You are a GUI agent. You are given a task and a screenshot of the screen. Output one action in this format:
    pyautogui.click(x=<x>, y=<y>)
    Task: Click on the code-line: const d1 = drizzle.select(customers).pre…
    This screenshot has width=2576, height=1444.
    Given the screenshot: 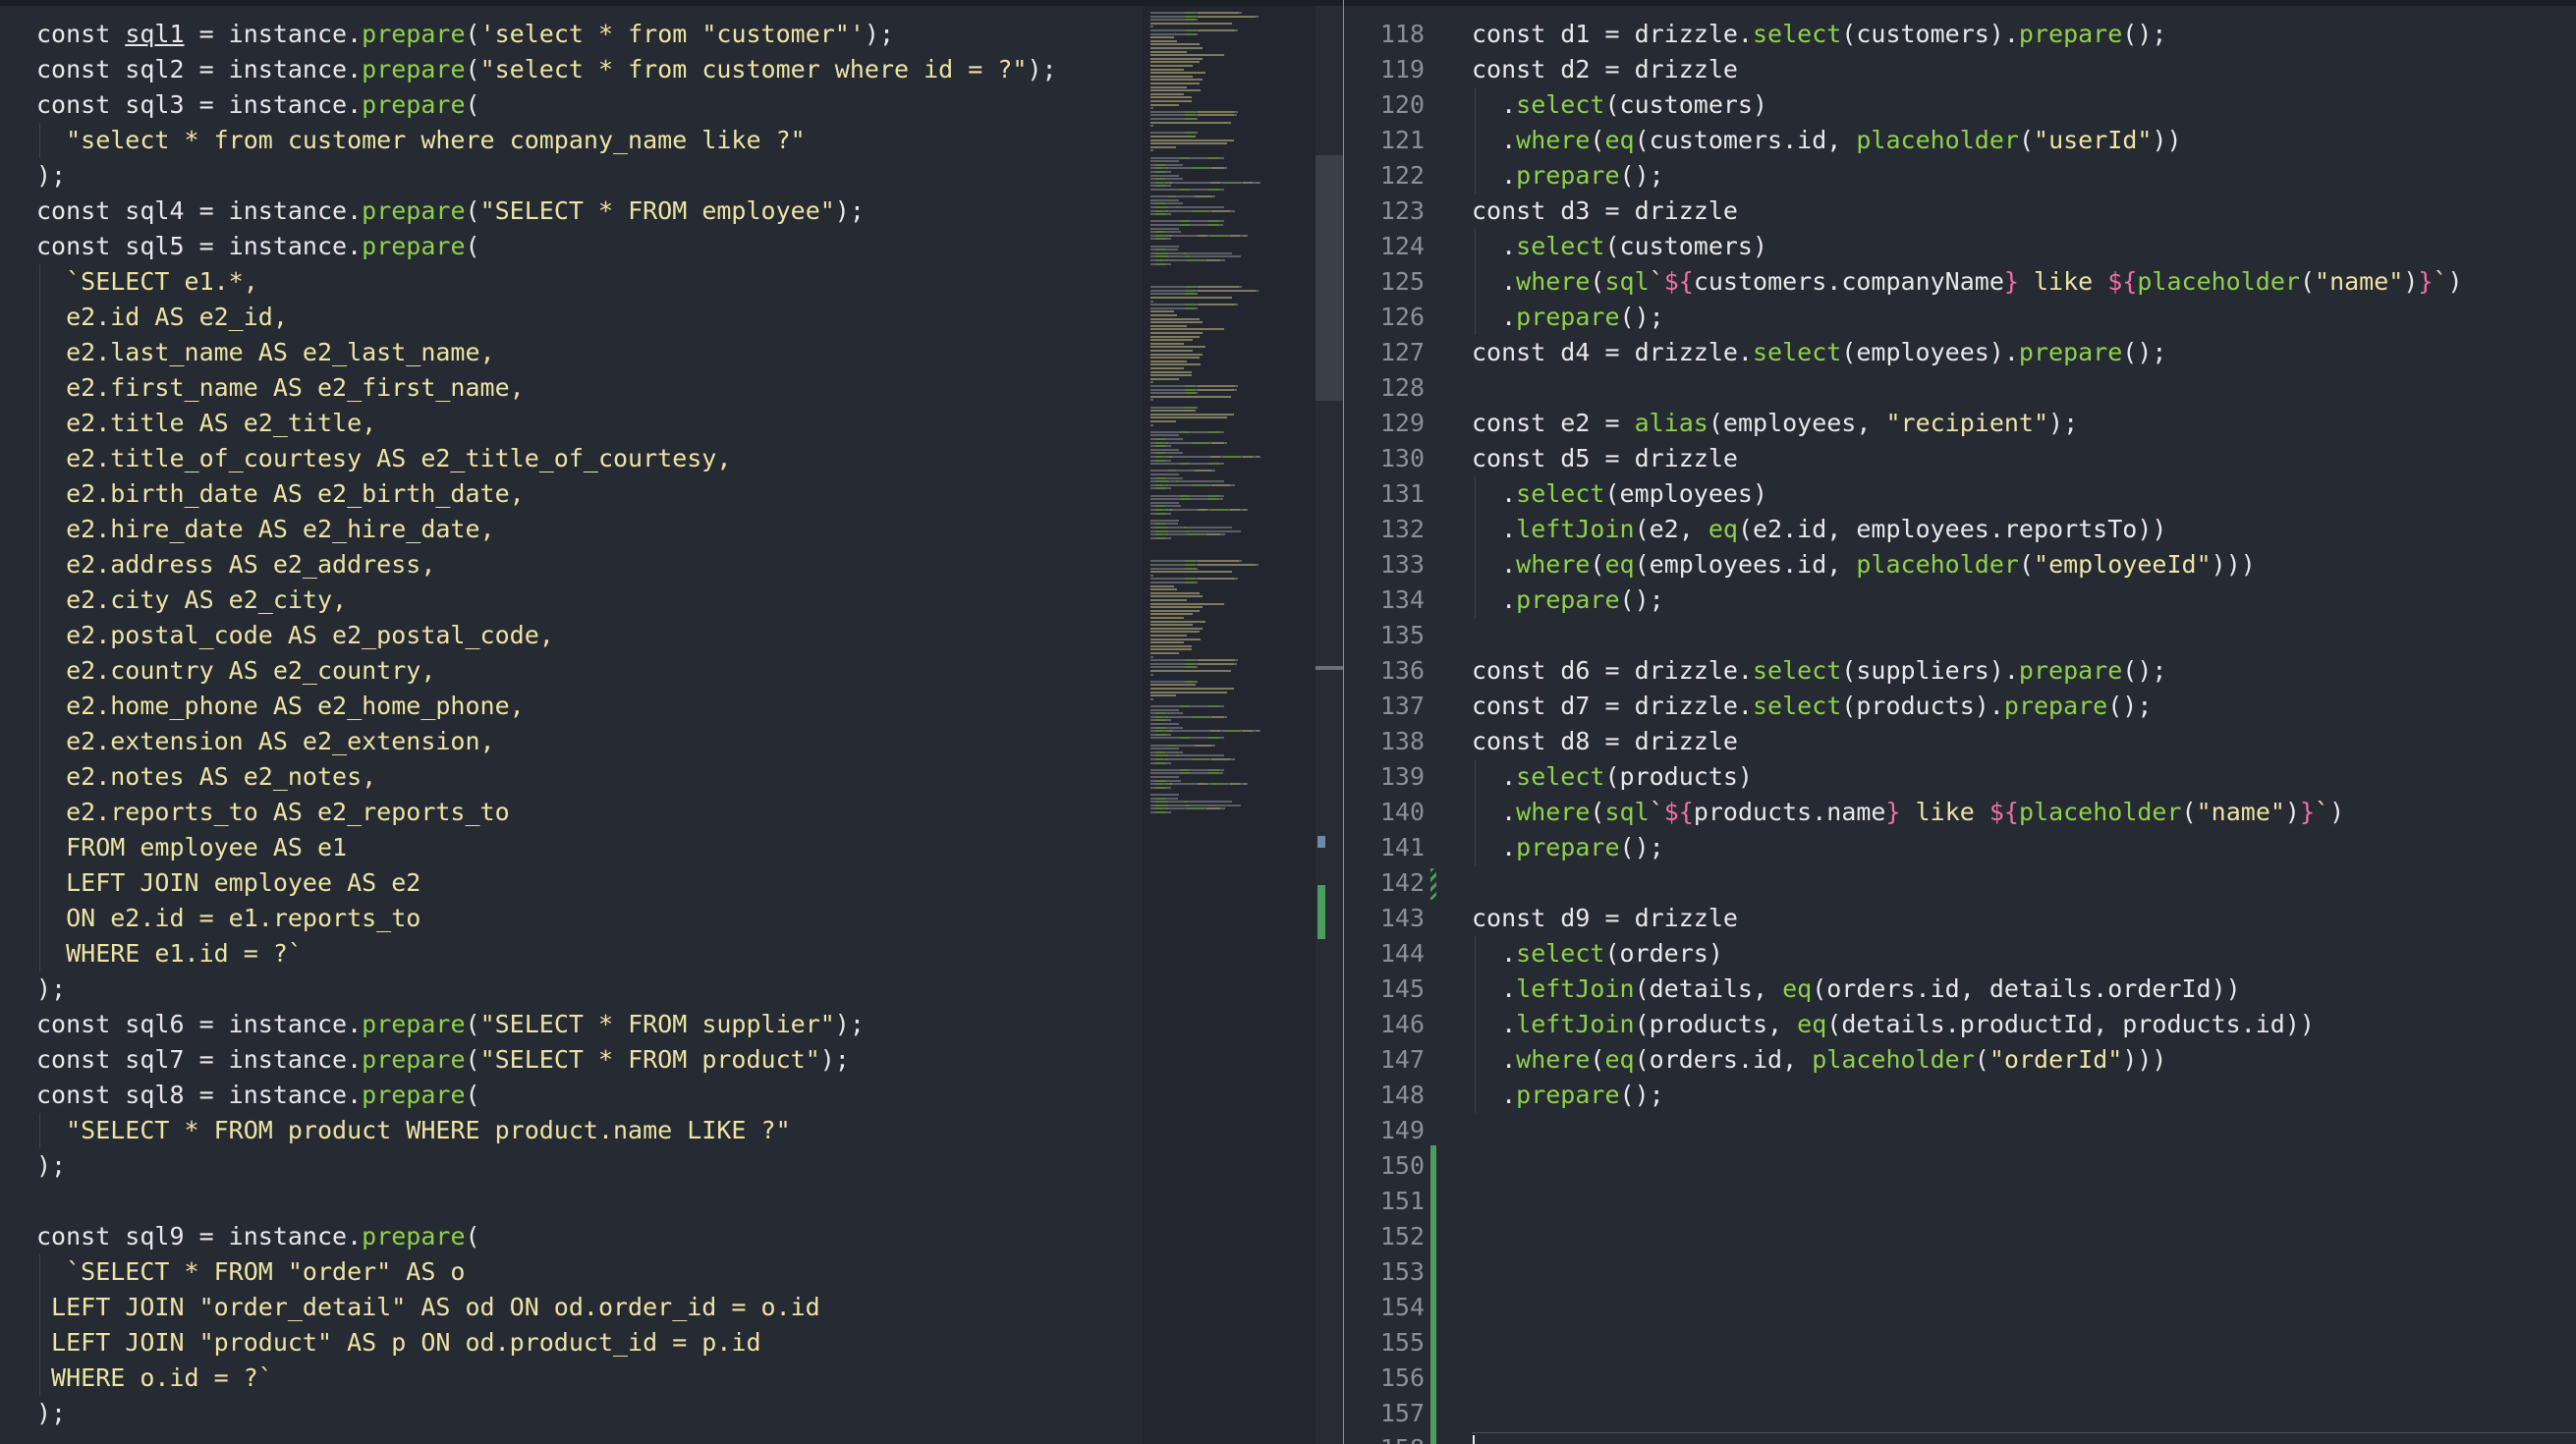 What is the action you would take?
    pyautogui.click(x=1819, y=34)
    